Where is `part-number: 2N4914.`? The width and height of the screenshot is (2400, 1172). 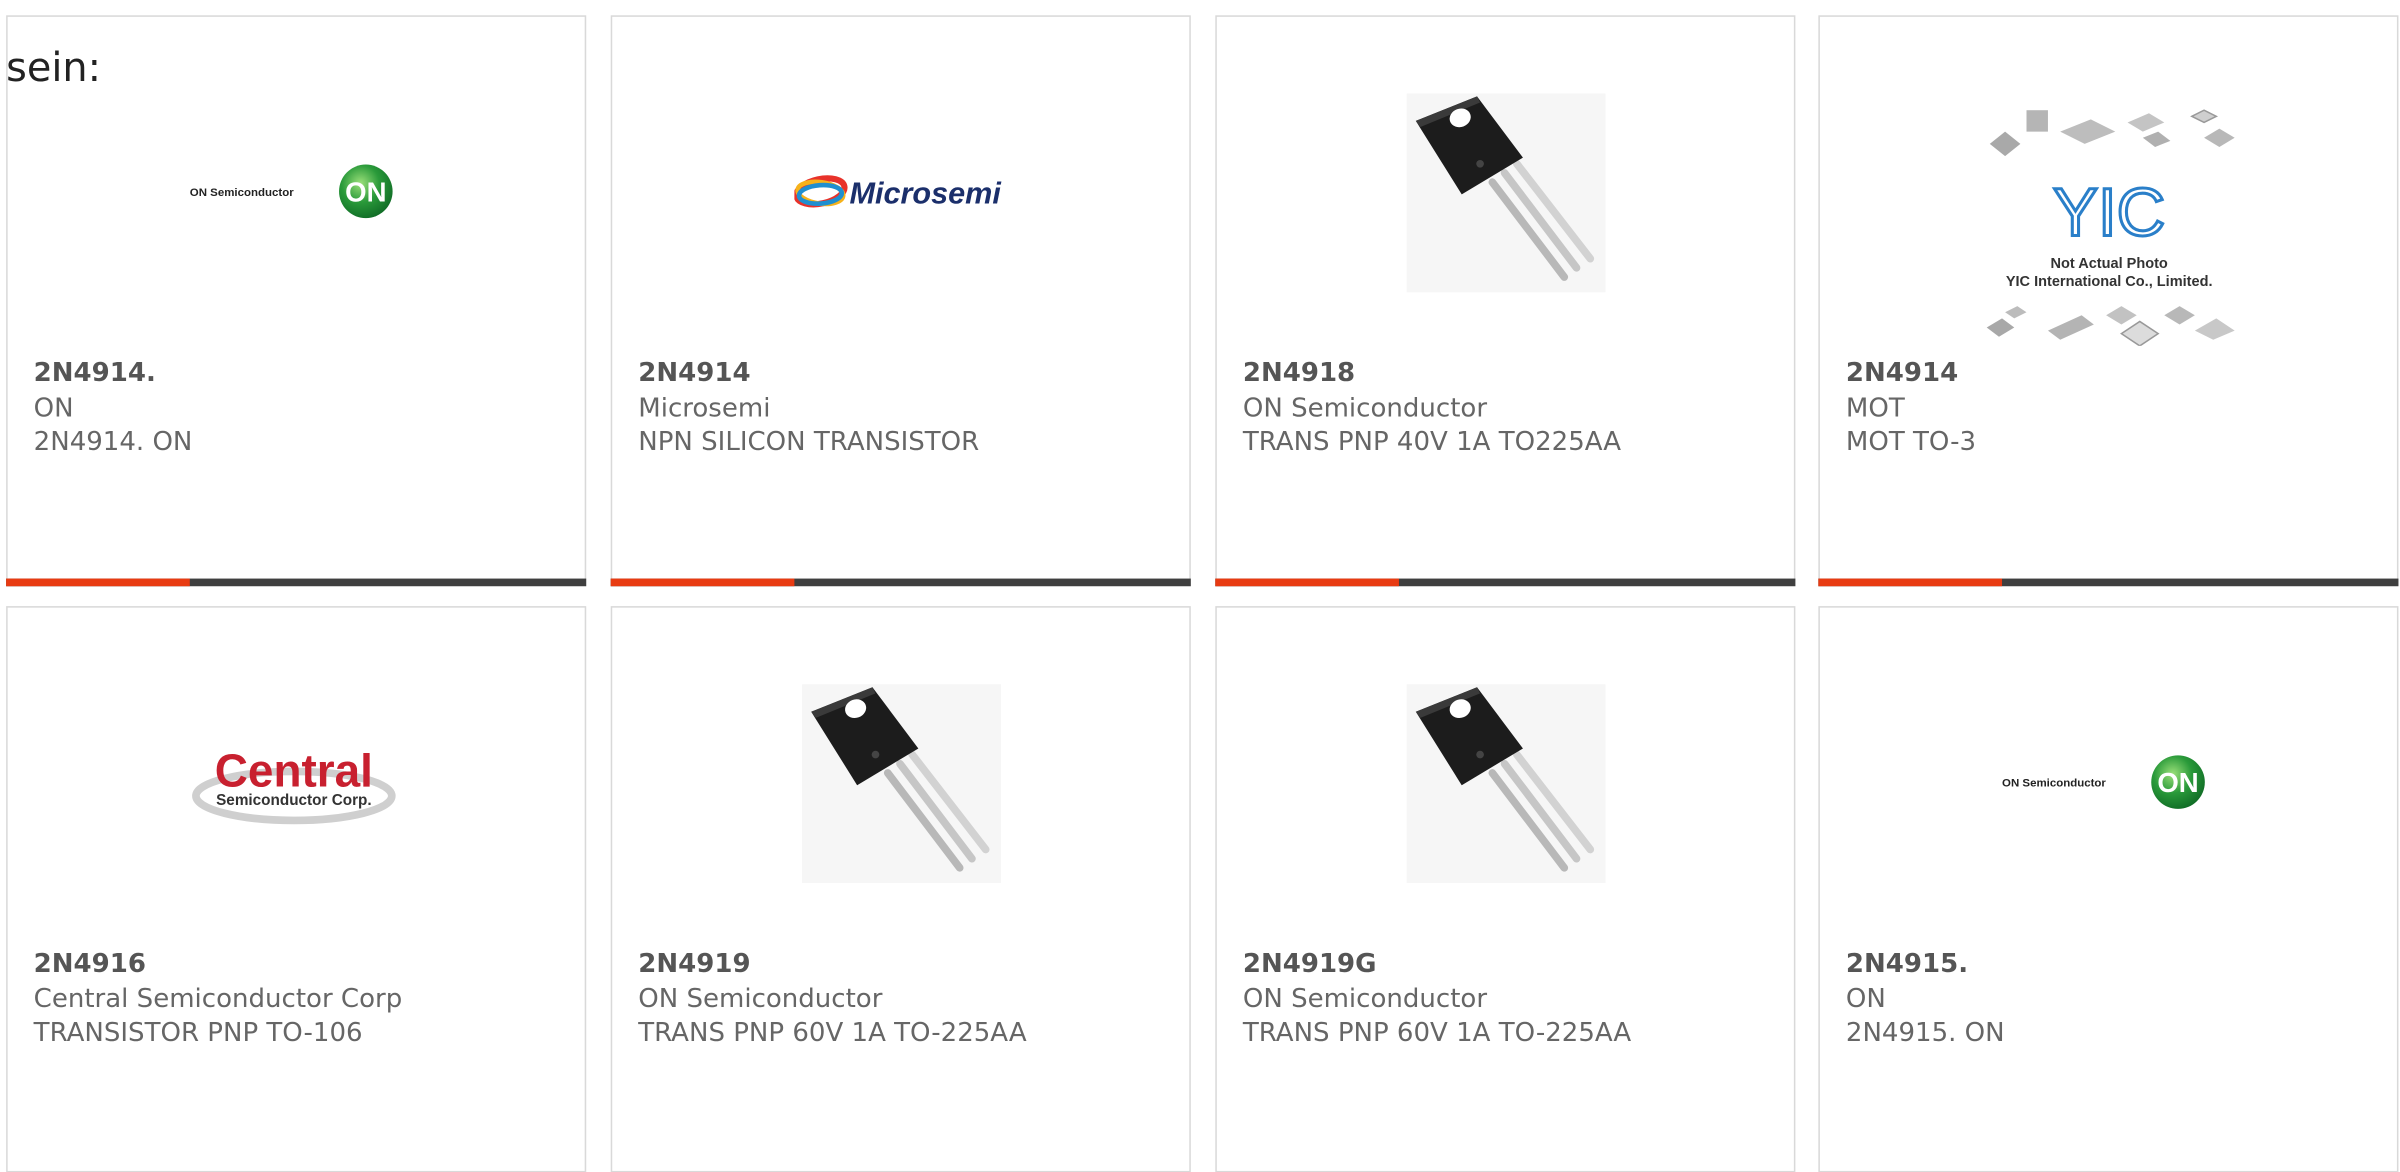 part-number: 2N4914. is located at coordinates (302, 374).